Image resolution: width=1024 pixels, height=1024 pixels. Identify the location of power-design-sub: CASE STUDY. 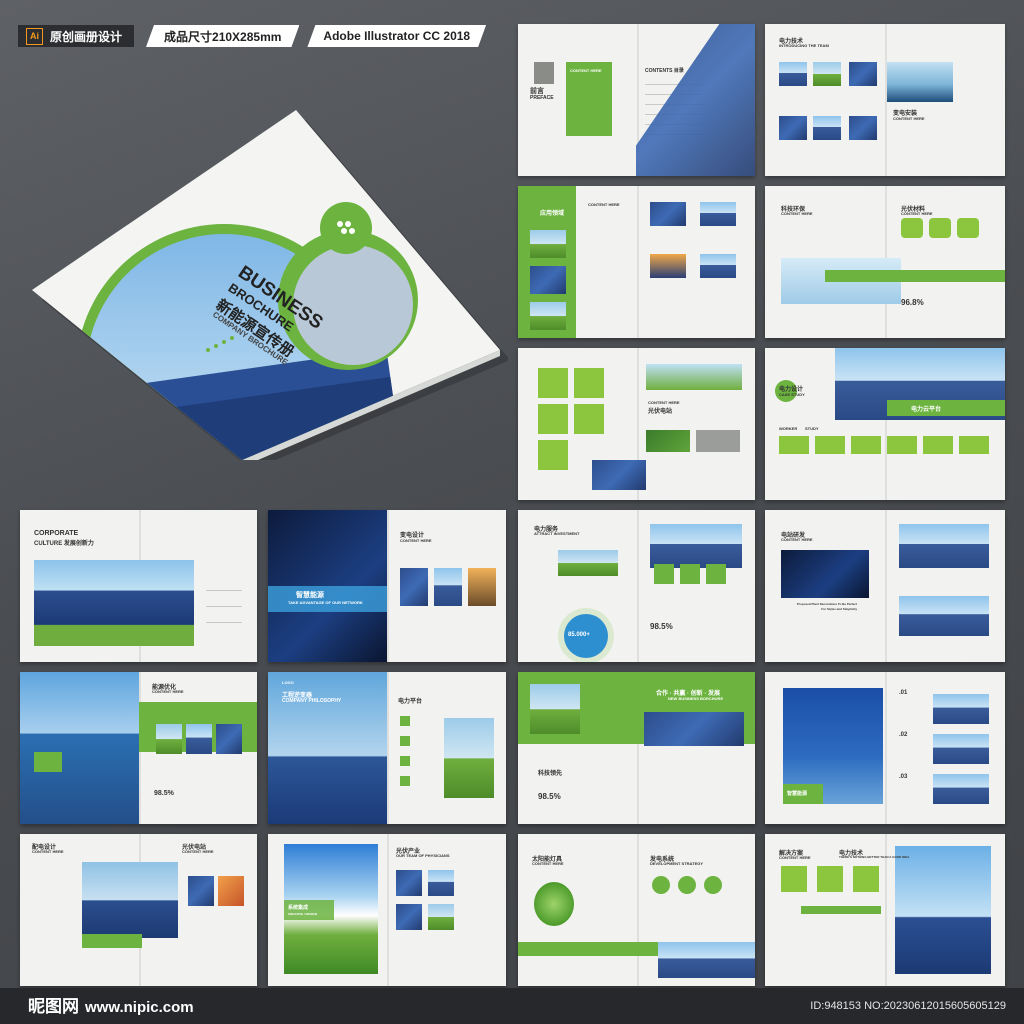
(792, 394).